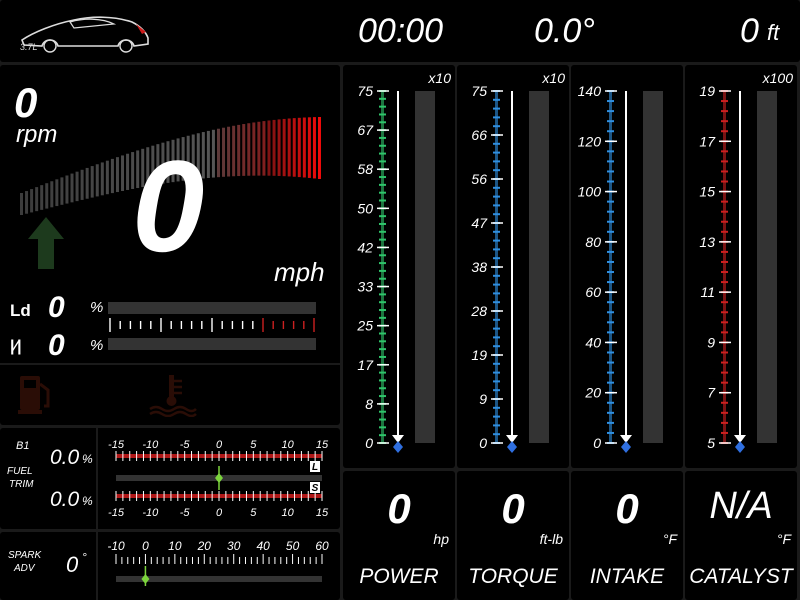  I want to click on gauge-scale-power: x10 75 67 58 50 42 33 25 17 8 0, so click(399, 266).